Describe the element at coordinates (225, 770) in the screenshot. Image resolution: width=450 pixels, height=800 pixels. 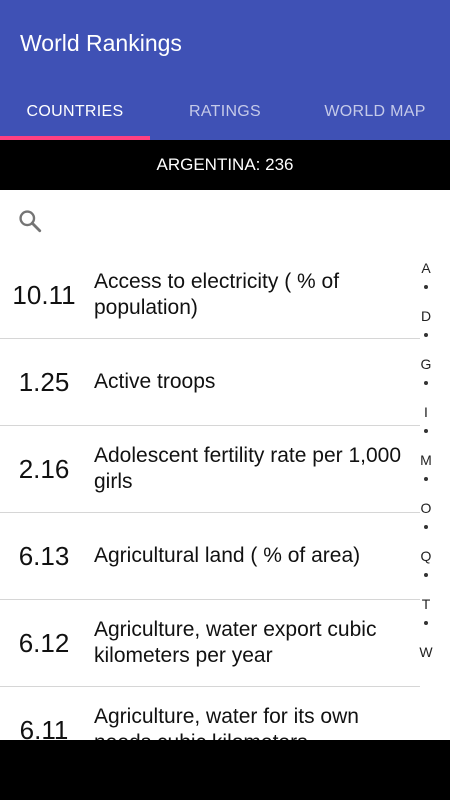
I see `system-nav-bar` at that location.